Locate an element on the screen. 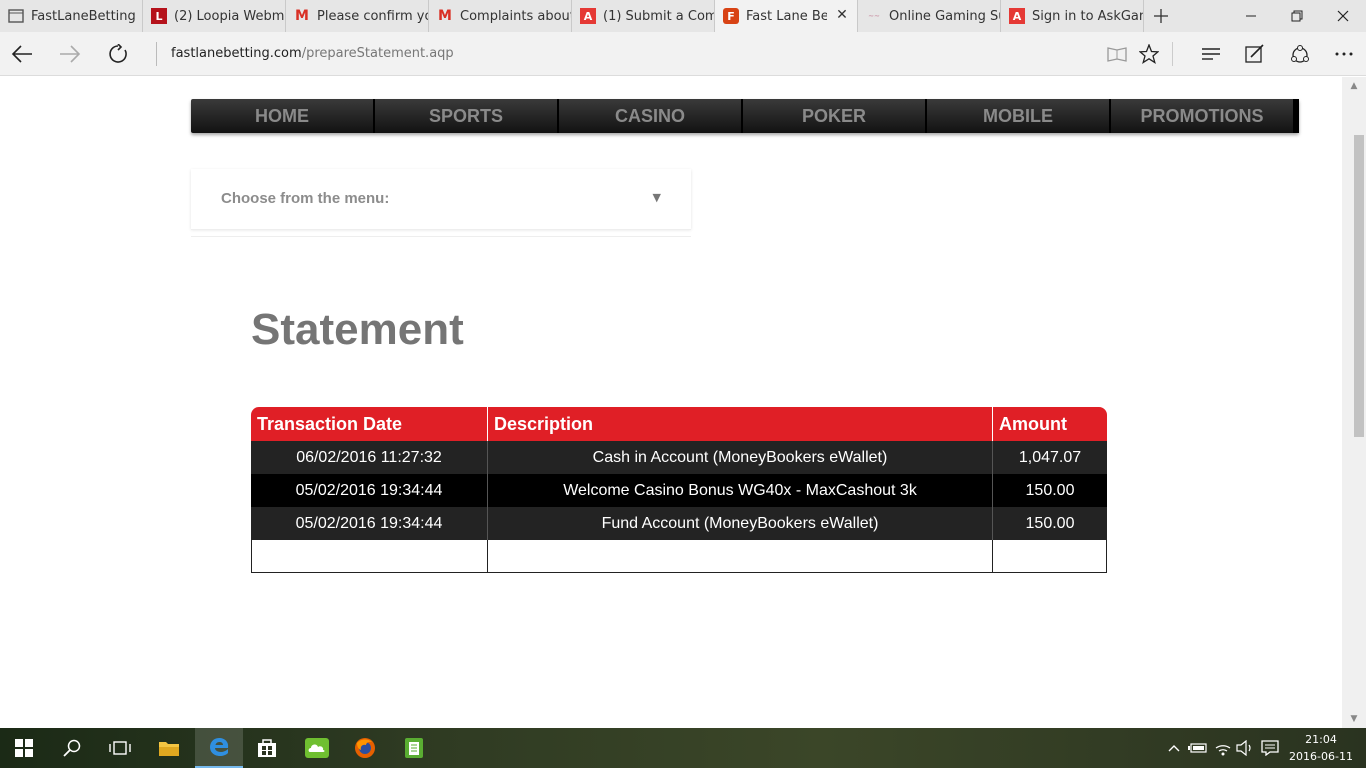  show-hidden-icons-button is located at coordinates (1174, 748).